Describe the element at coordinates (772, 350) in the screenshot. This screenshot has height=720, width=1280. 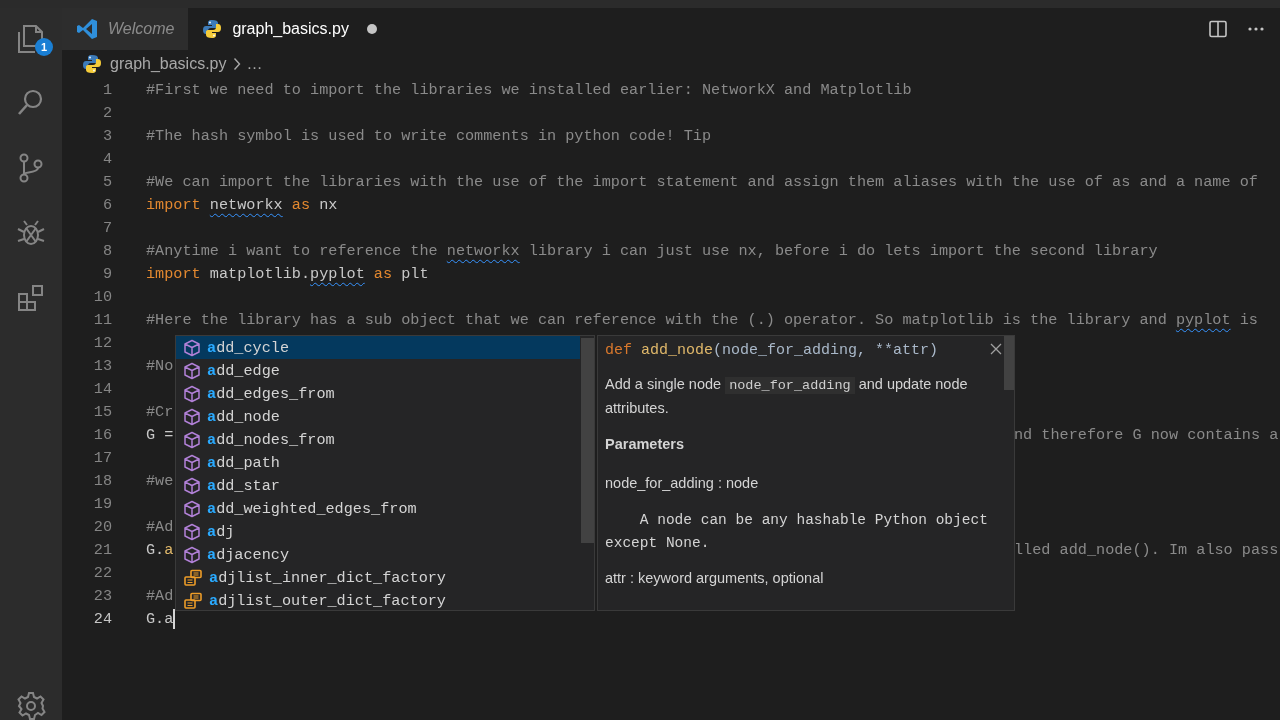
I see `function-signature: def add_node(node_for_adding, **attr)` at that location.